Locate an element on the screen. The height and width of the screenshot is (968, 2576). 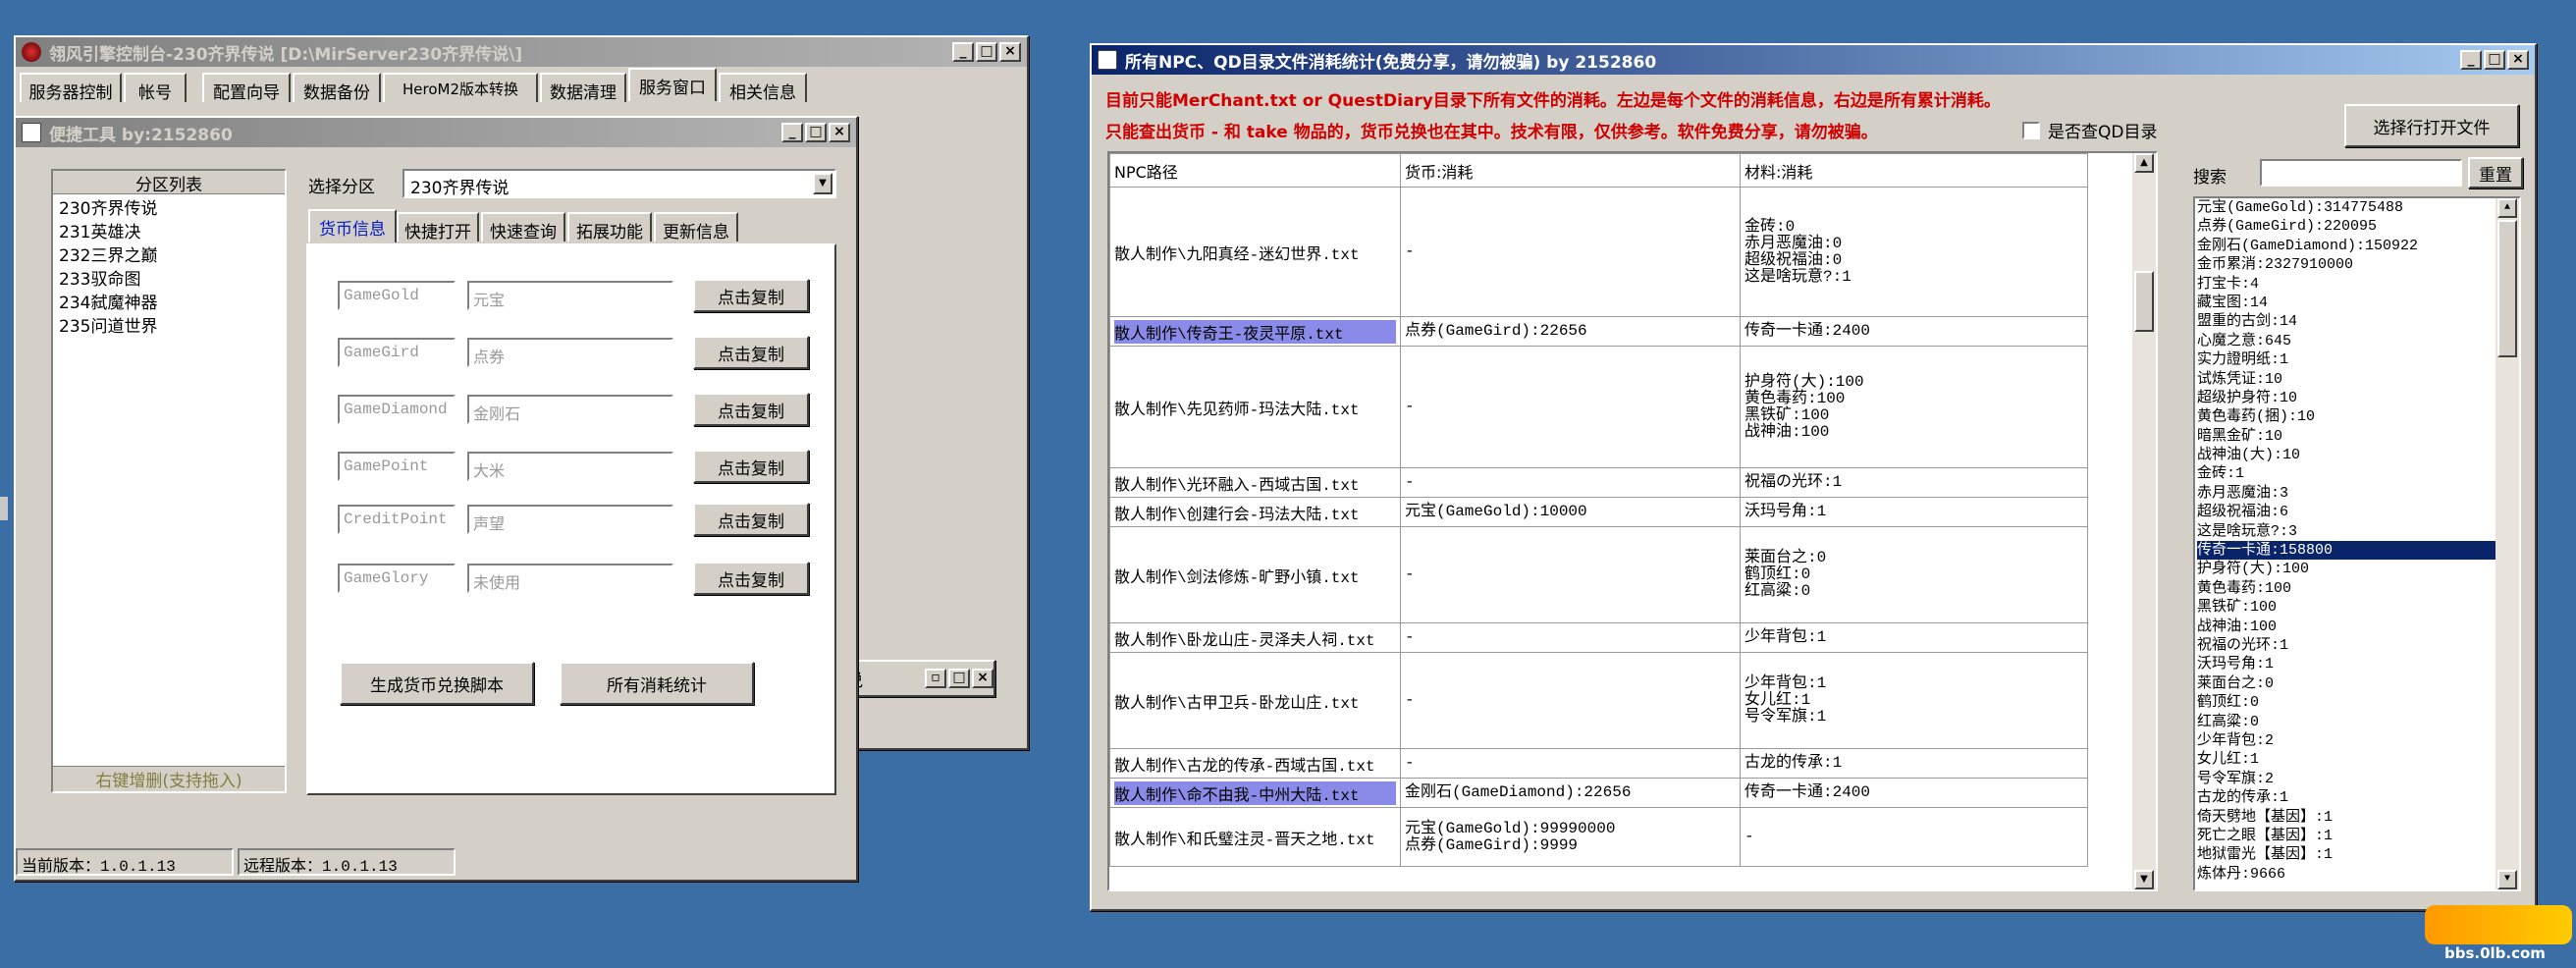
tab-currency-info: 货币信息 is located at coordinates (352, 226).